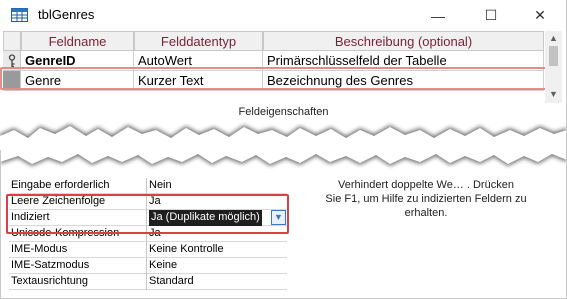 This screenshot has height=299, width=567. Describe the element at coordinates (553, 94) in the screenshot. I see `scroll-down-icon: ▼` at that location.